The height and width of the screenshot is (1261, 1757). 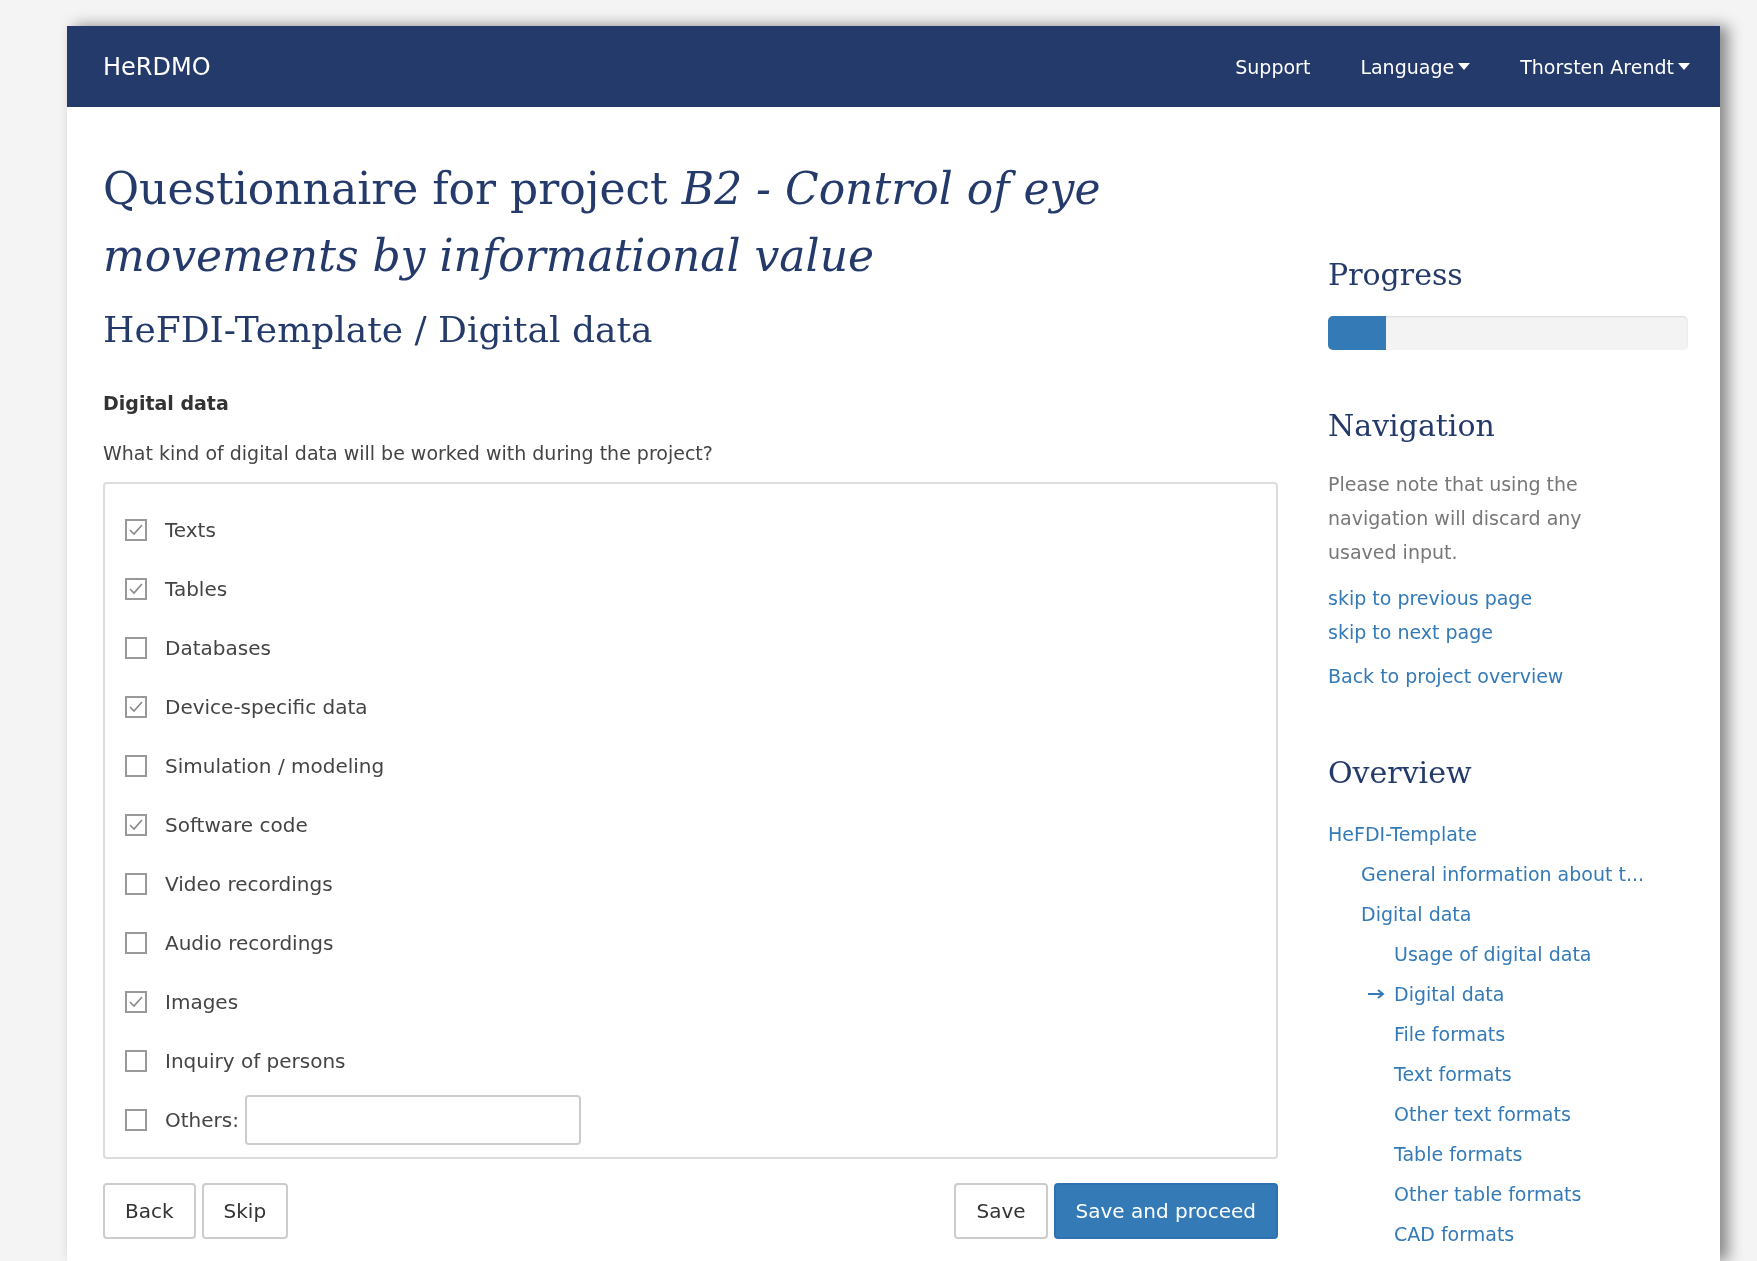 I want to click on overview-item: HeFDI-Template, so click(x=1402, y=834).